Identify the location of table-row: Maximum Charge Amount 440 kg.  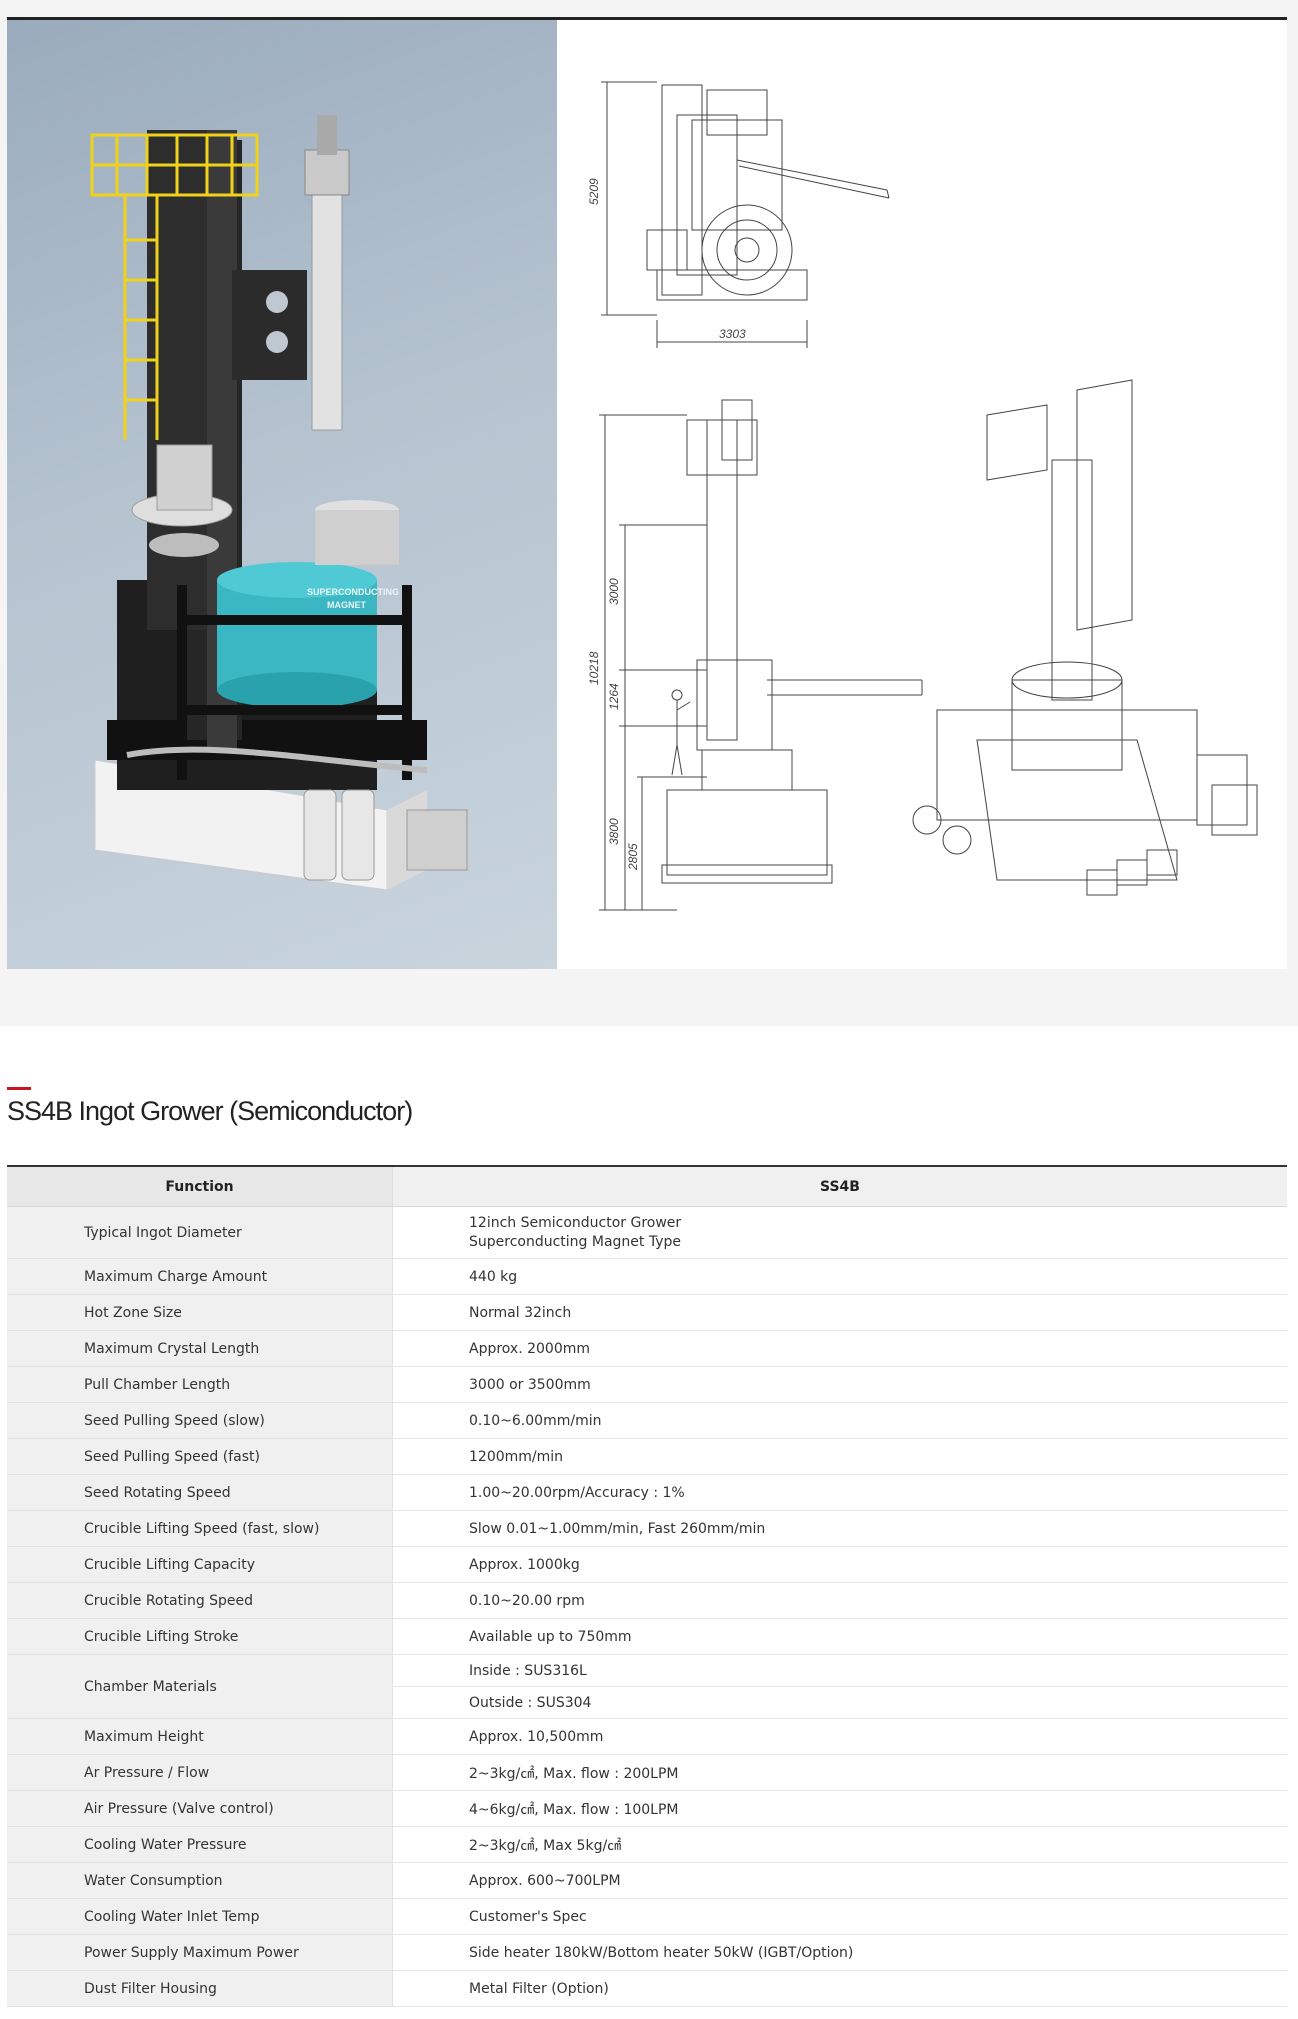
(647, 1276).